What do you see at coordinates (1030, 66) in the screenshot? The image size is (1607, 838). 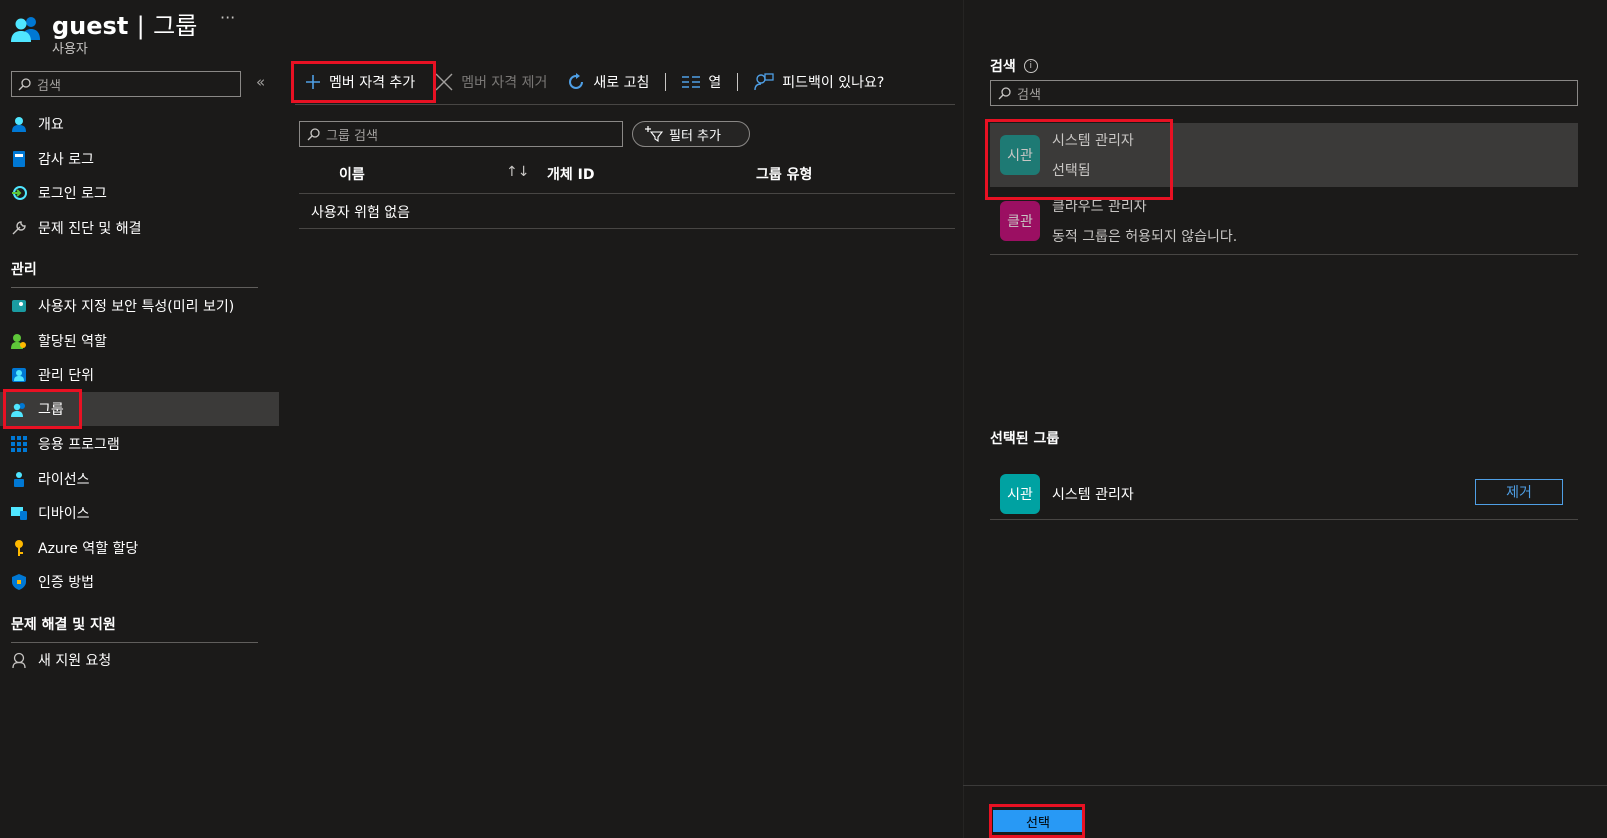 I see `info-icon: i` at bounding box center [1030, 66].